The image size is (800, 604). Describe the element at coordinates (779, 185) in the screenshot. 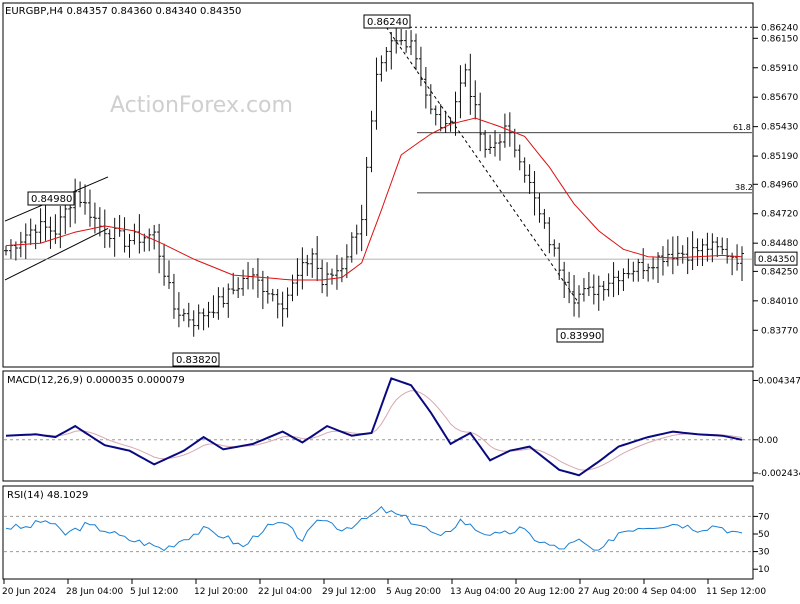

I see `price-tick-label: 0.84960` at that location.